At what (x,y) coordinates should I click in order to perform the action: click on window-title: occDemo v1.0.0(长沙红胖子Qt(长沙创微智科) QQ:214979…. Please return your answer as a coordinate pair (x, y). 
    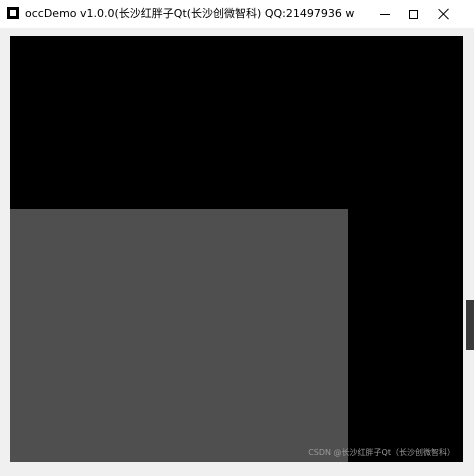
    Looking at the image, I should click on (190, 13).